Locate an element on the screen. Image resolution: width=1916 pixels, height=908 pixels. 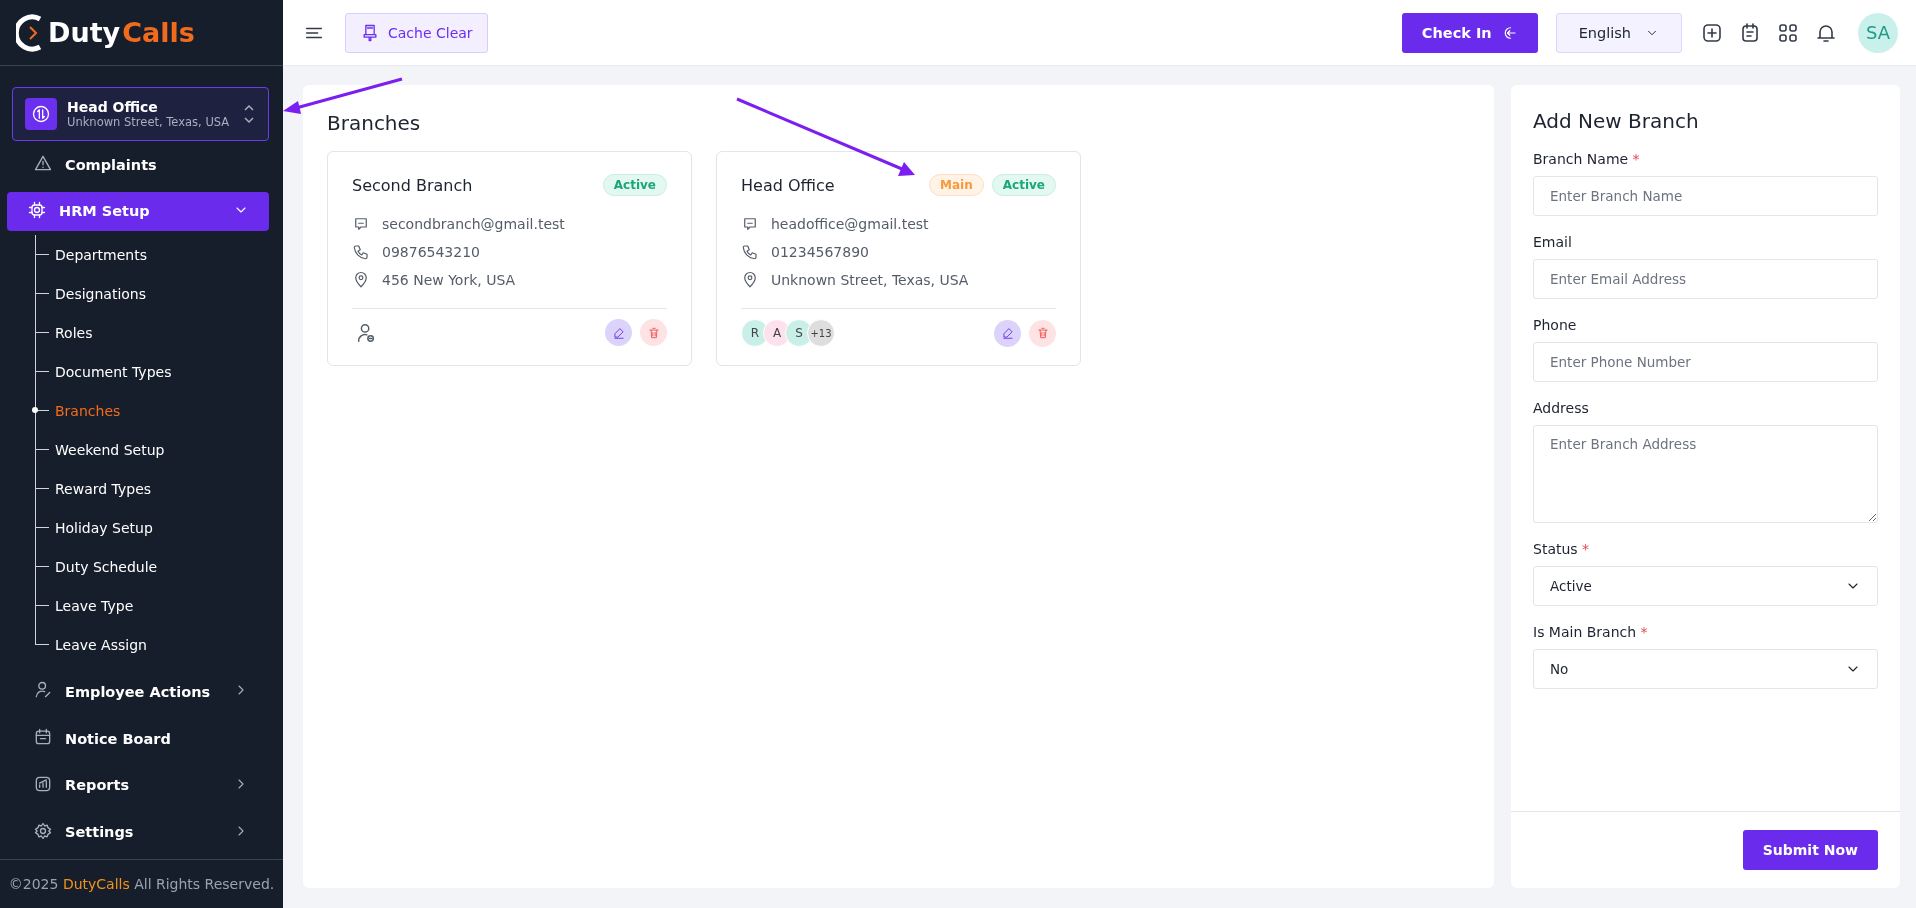
field-label: Email is located at coordinates (1553, 242).